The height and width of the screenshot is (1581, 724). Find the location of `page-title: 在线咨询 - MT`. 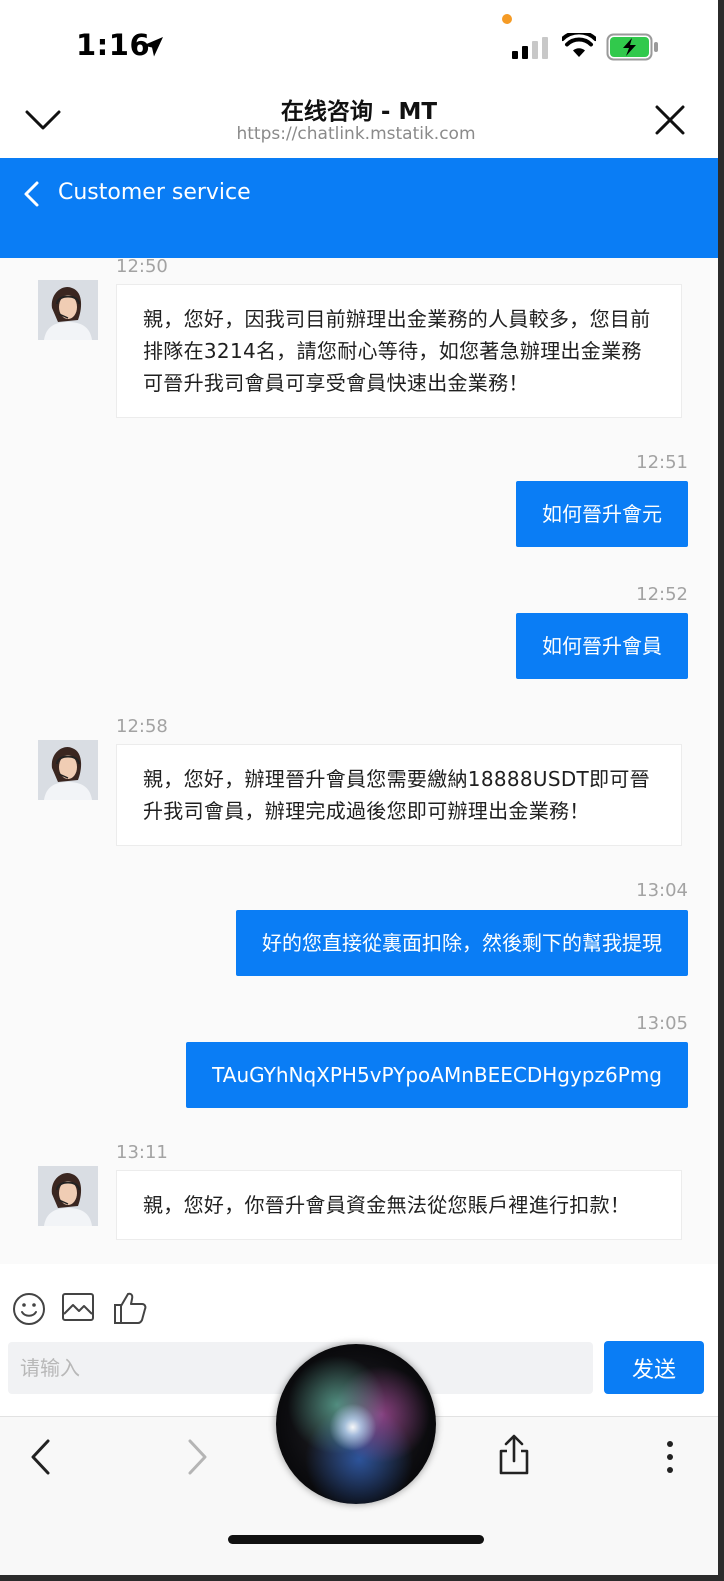

page-title: 在线咨询 - MT is located at coordinates (359, 112).